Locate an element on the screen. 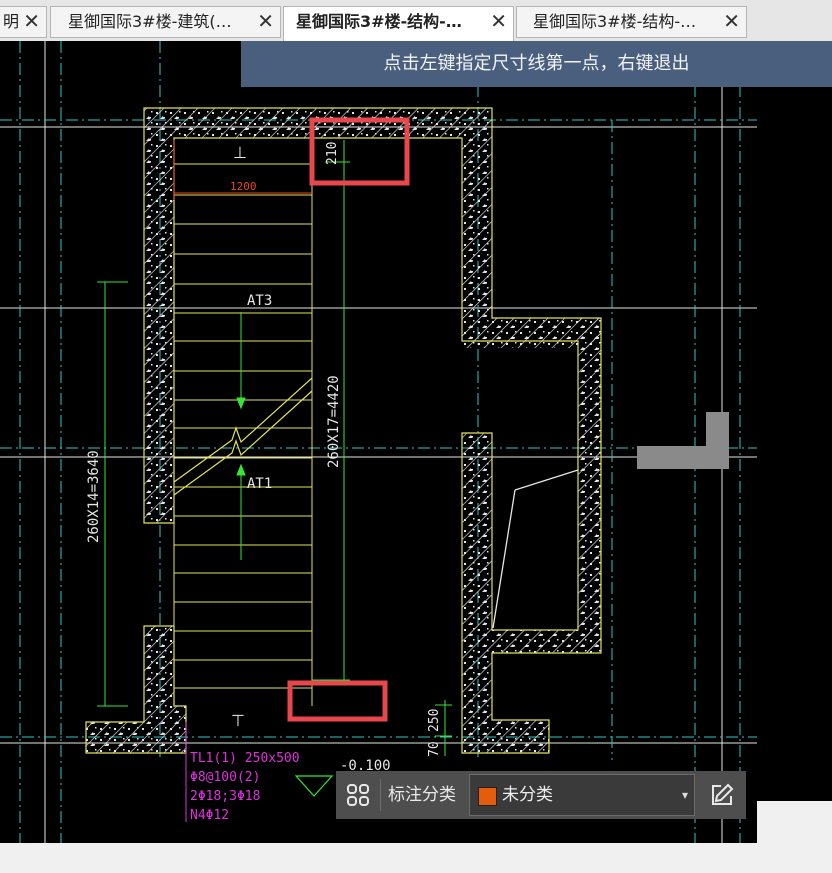 The height and width of the screenshot is (873, 832). stair-label-at1: AT1 is located at coordinates (259, 484).